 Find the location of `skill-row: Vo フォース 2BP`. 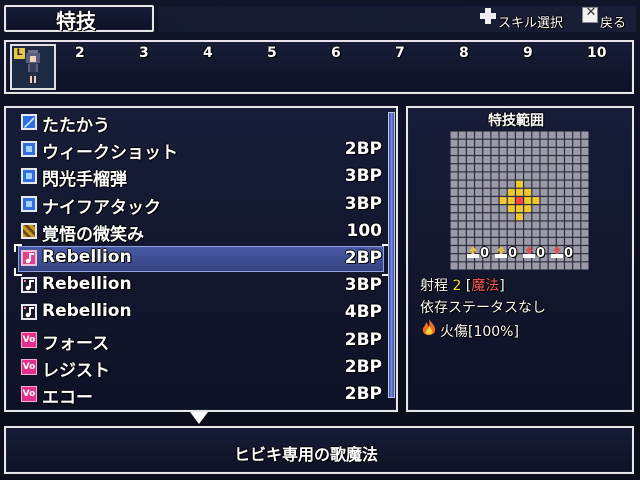

skill-row: Vo フォース 2BP is located at coordinates (201, 341).